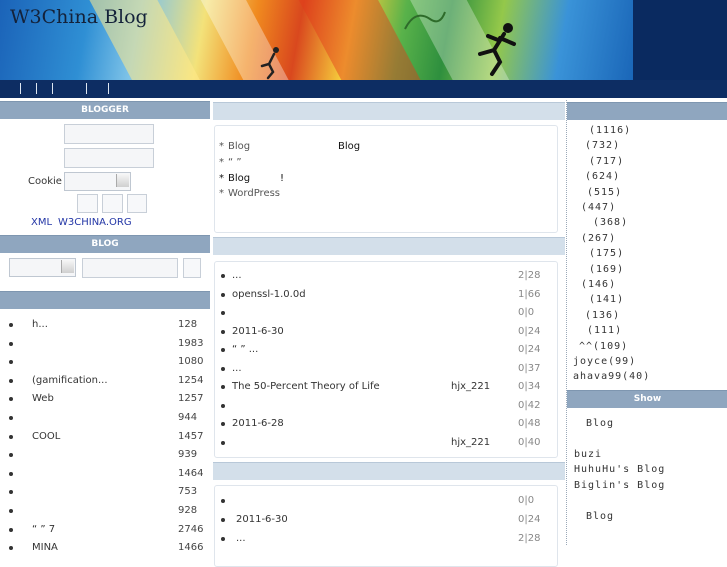 This screenshot has height=567, width=727. I want to click on notice-text-secondary: !, so click(282, 178).